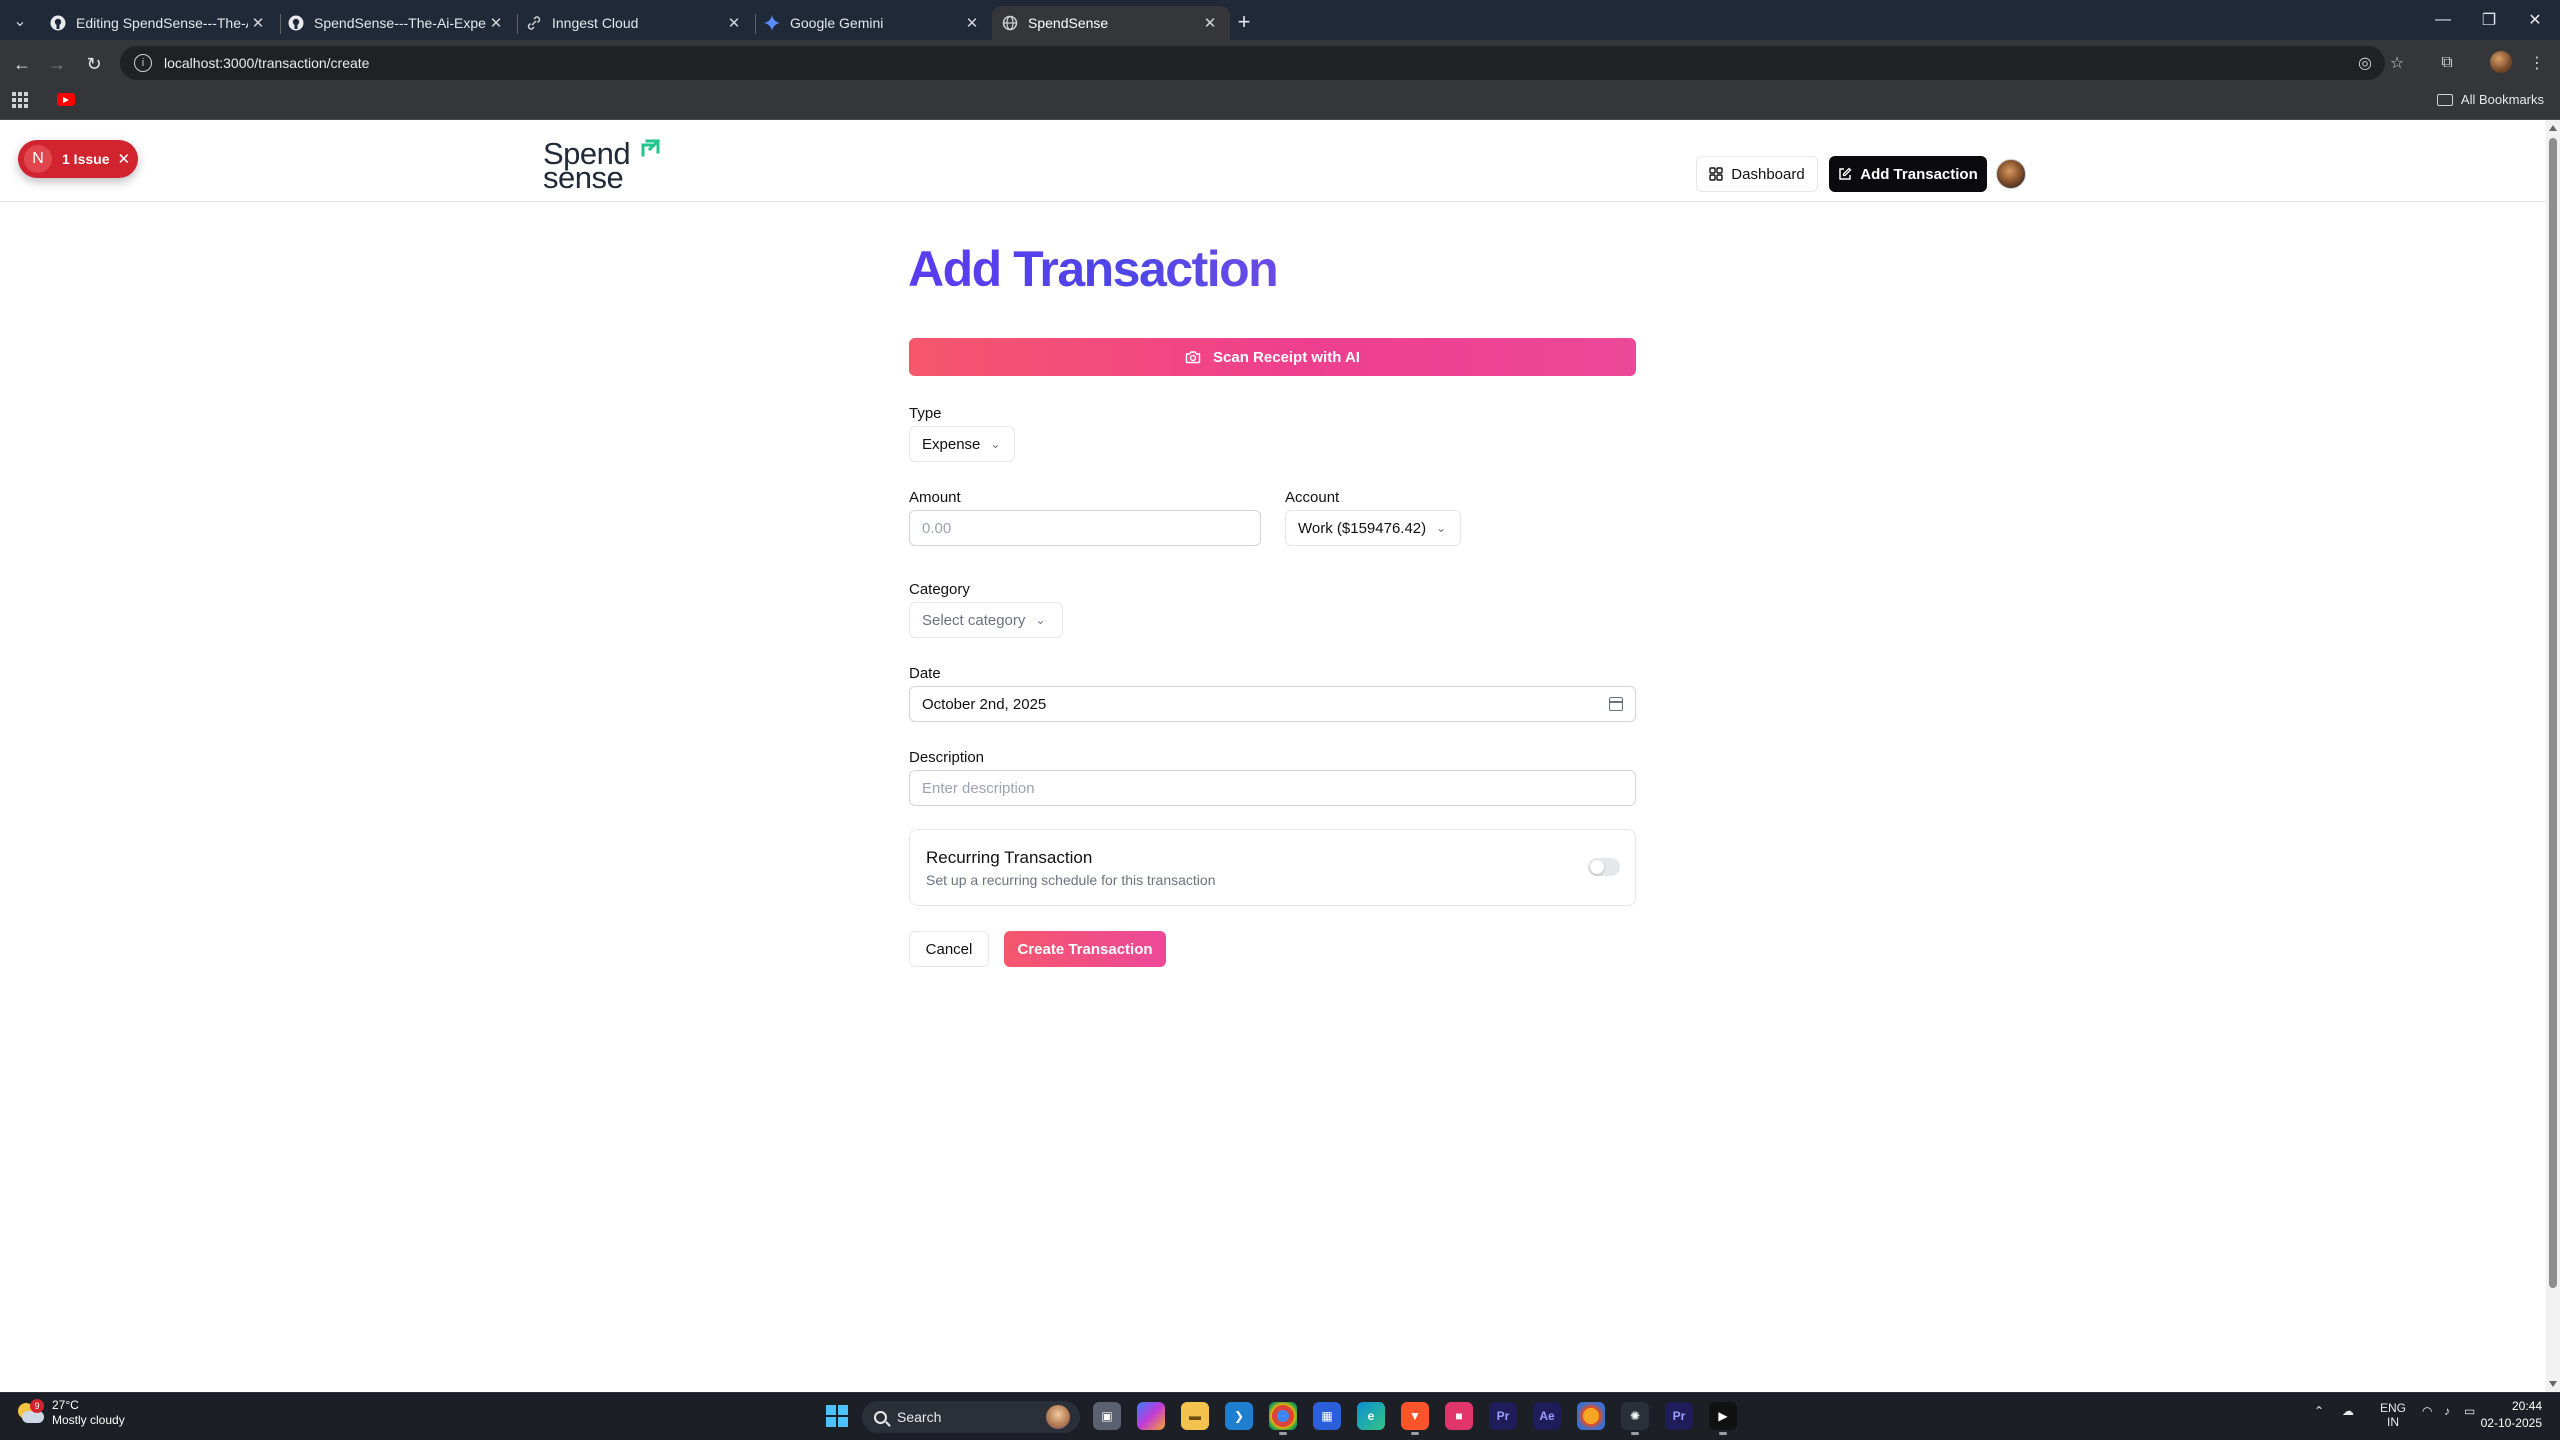  What do you see at coordinates (2348, 1411) in the screenshot?
I see `onedrive-icon: ☁` at bounding box center [2348, 1411].